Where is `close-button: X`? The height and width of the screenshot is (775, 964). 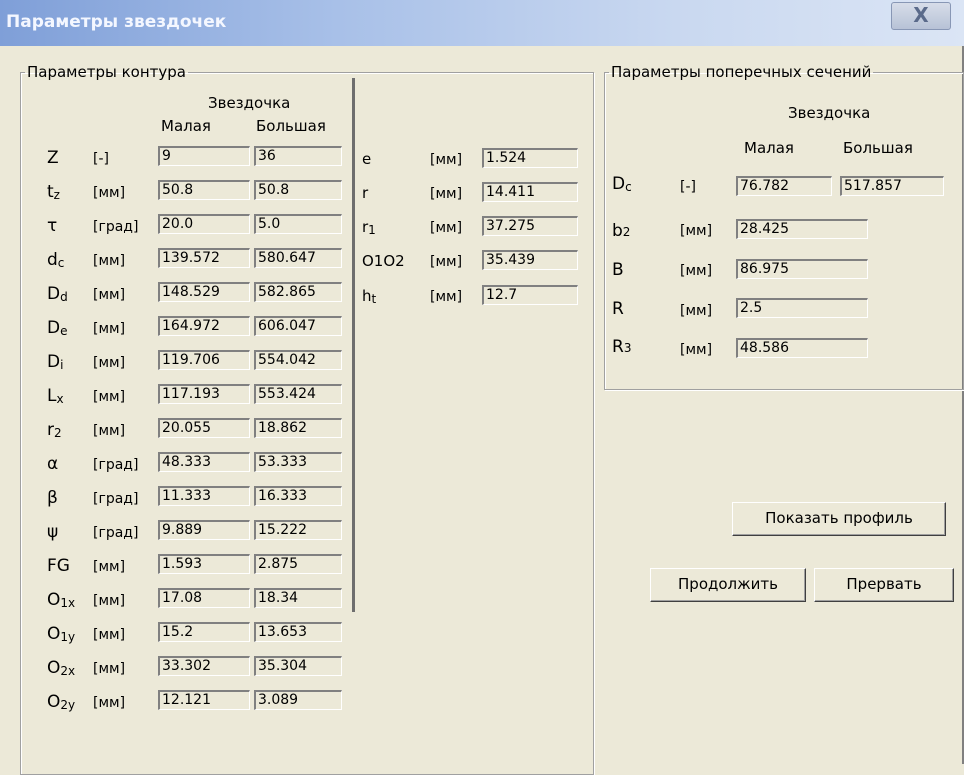
close-button: X is located at coordinates (921, 16).